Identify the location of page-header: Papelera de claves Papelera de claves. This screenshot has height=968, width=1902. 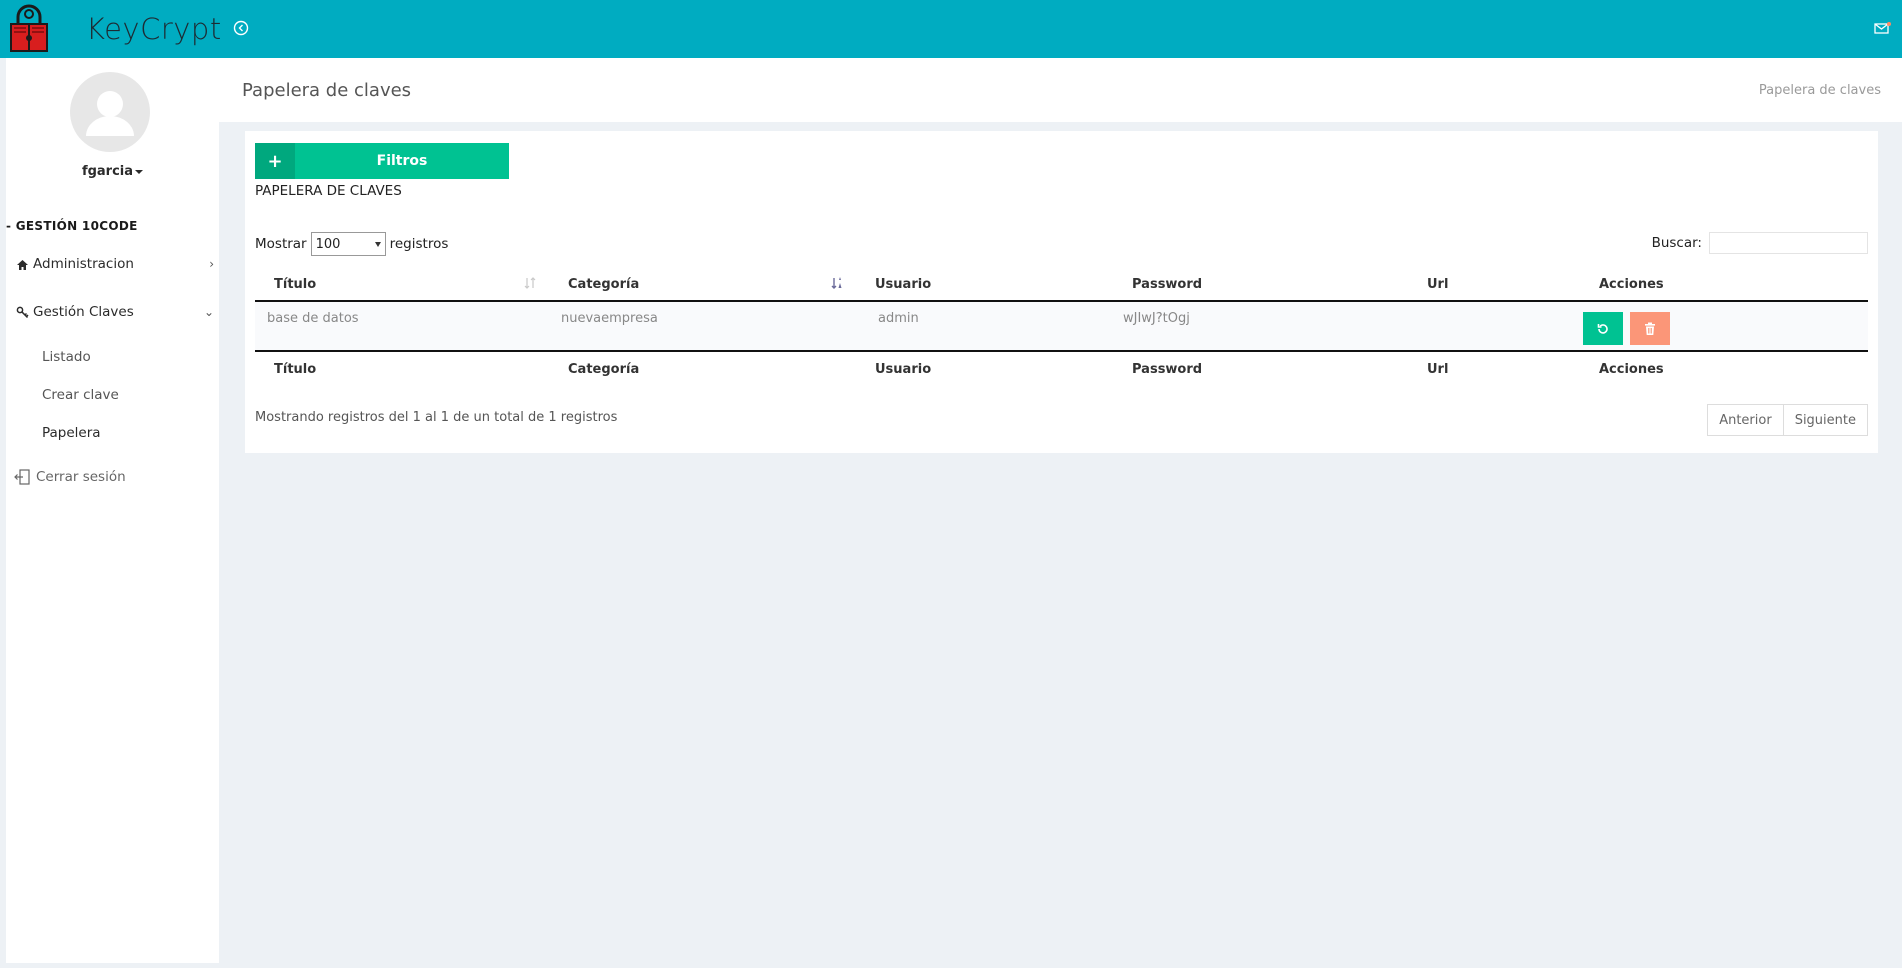
(1060, 90).